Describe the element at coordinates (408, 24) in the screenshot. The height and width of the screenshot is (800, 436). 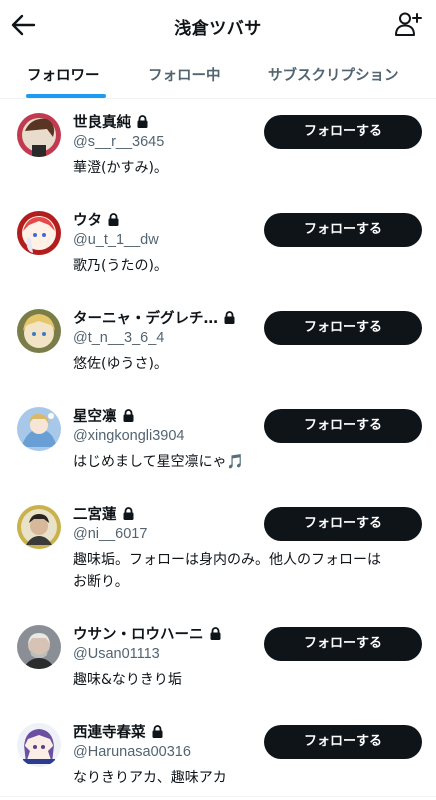
I see `person-add-icon` at that location.